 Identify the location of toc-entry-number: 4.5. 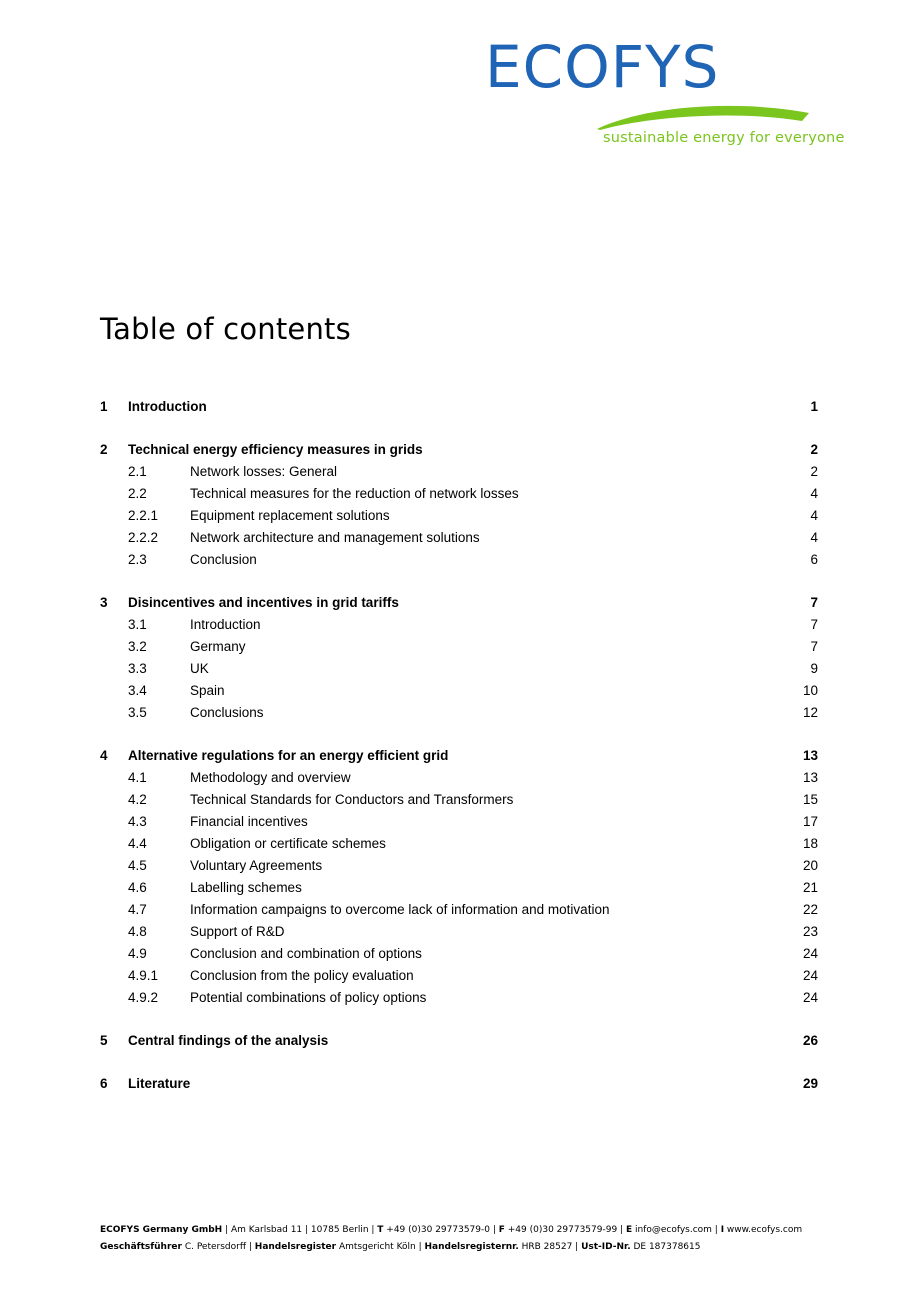
(137, 865).